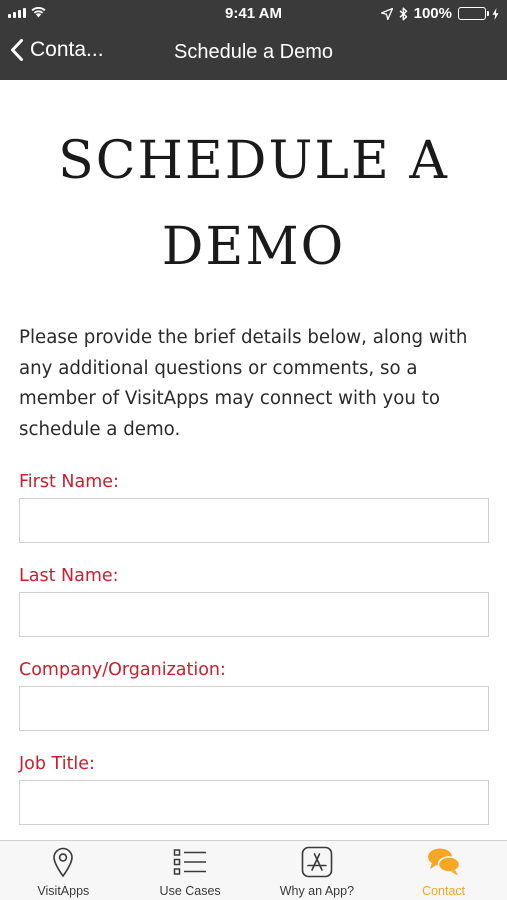 Image resolution: width=507 pixels, height=900 pixels. What do you see at coordinates (444, 891) in the screenshot?
I see `tab-label: Contact` at bounding box center [444, 891].